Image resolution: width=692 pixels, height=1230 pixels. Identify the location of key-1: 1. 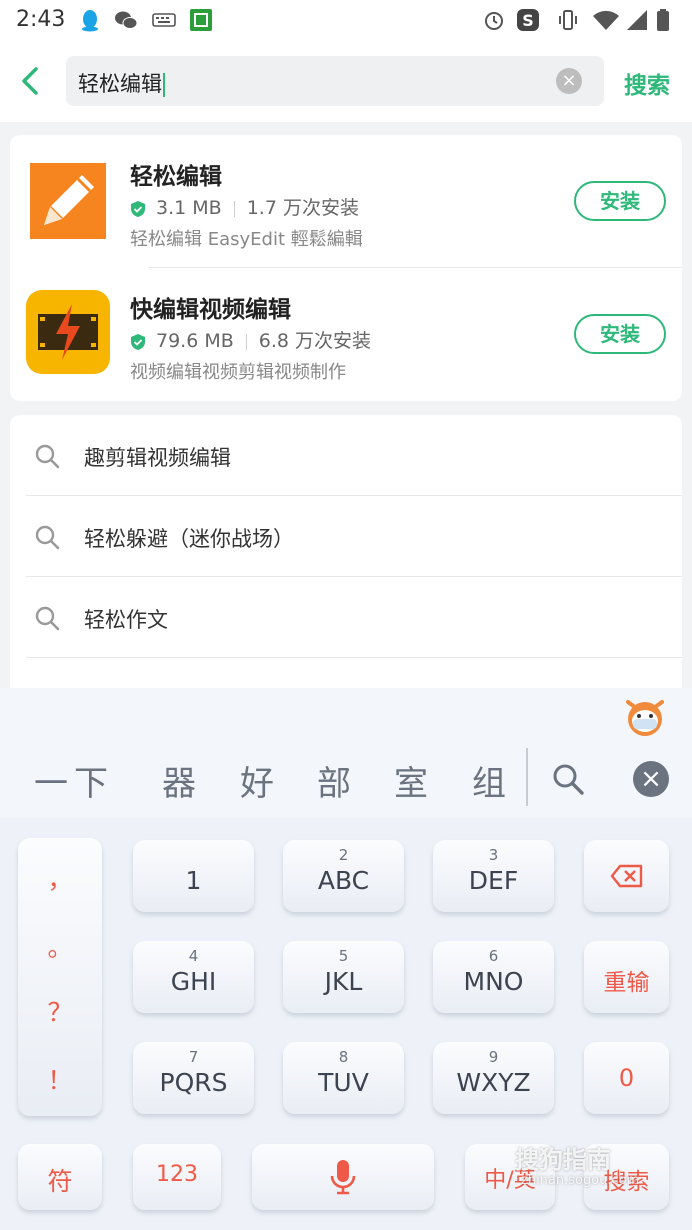
(193, 876).